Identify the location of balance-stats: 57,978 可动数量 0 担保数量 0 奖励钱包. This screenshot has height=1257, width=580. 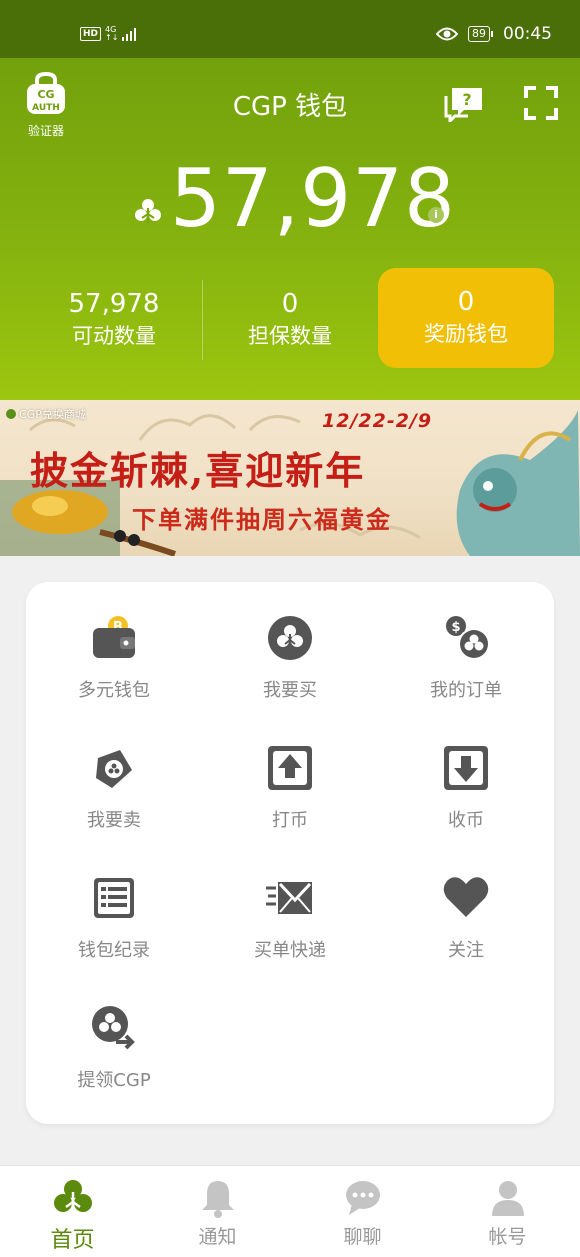
(290, 318).